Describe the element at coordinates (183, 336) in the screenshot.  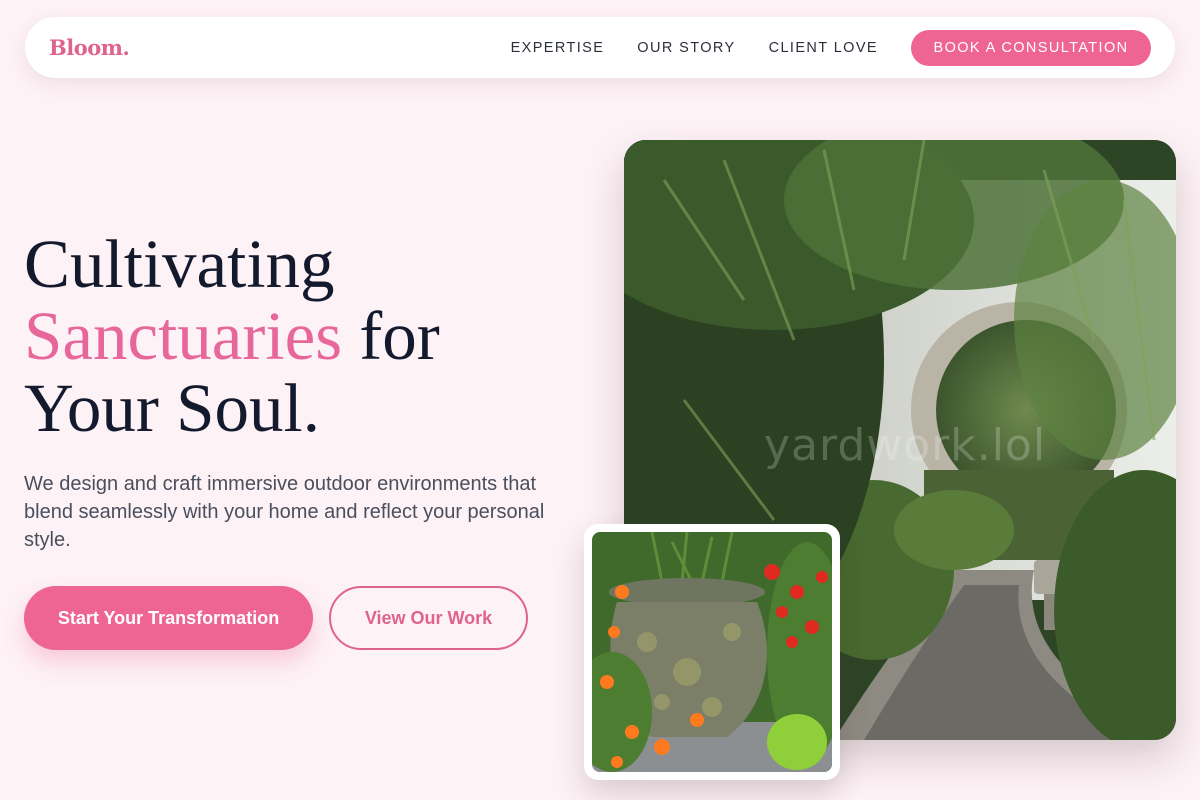
I see `hero-title-accent: Sanctuaries` at that location.